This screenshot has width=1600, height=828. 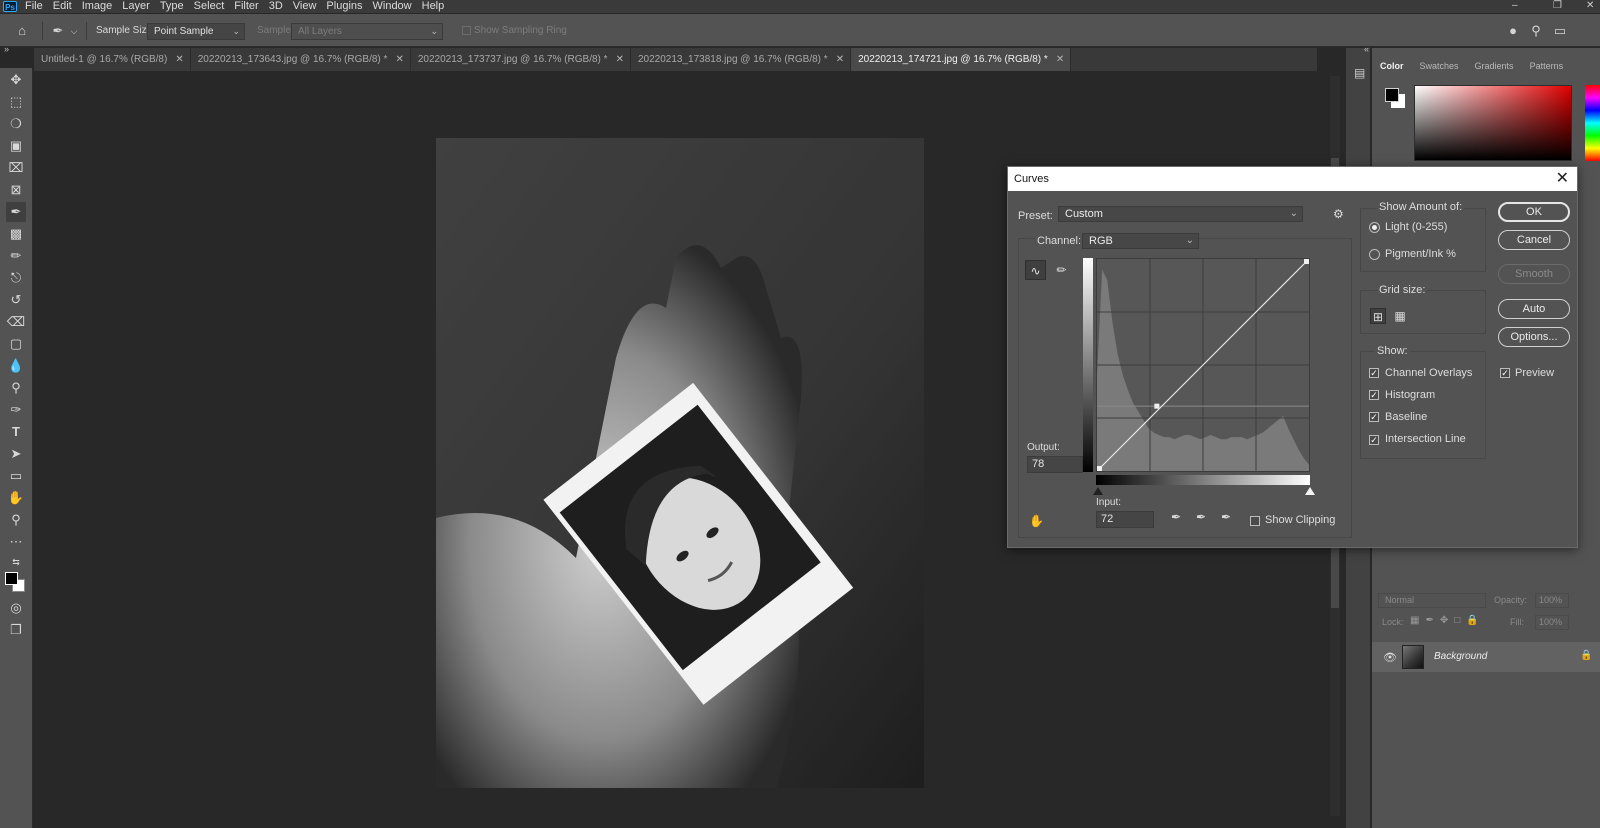 What do you see at coordinates (16, 608) in the screenshot?
I see `quick-mask-icon: ◎` at bounding box center [16, 608].